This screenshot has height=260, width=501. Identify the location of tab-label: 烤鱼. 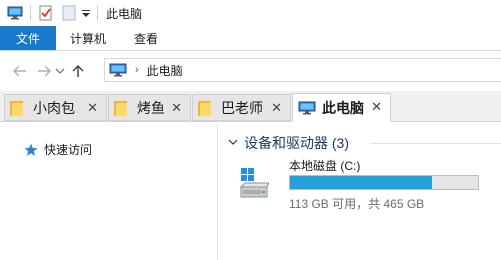
(151, 107).